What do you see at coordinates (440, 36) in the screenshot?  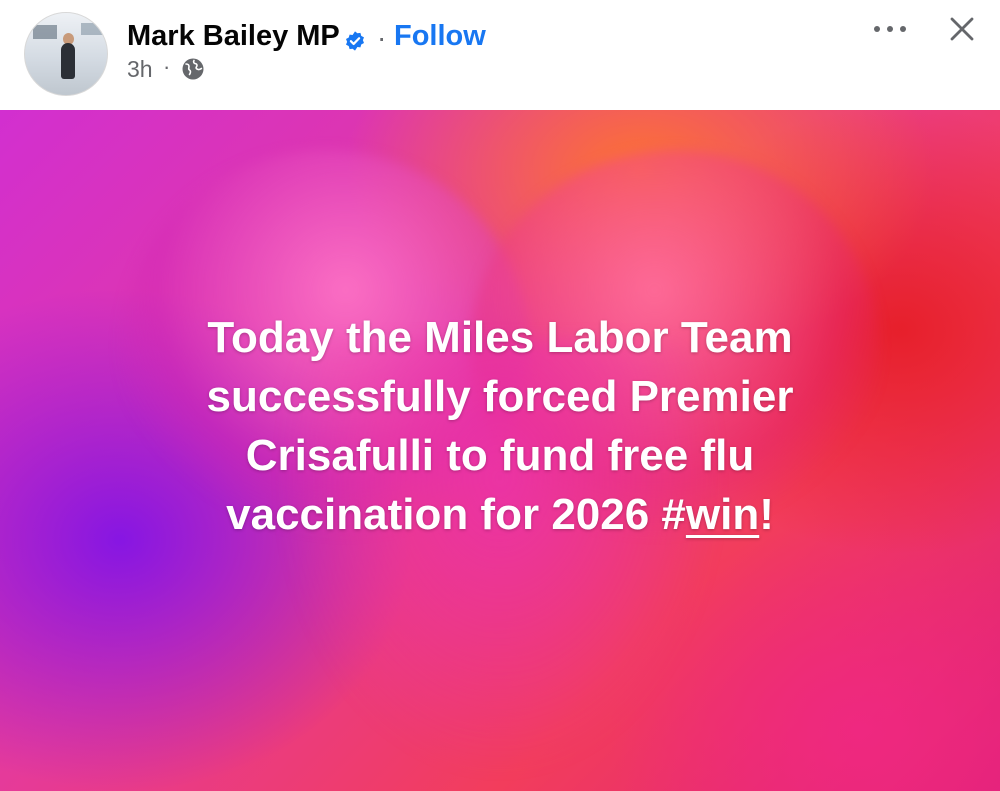 I see `follow-button: Follow` at bounding box center [440, 36].